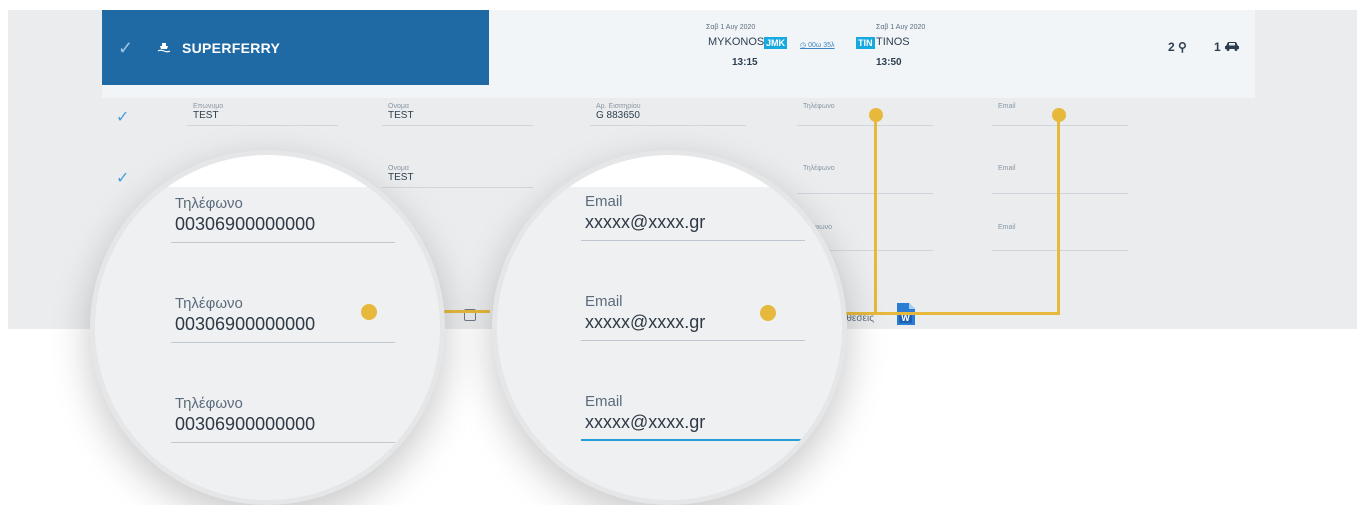  I want to click on vehicle-count: 1, so click(1227, 47).